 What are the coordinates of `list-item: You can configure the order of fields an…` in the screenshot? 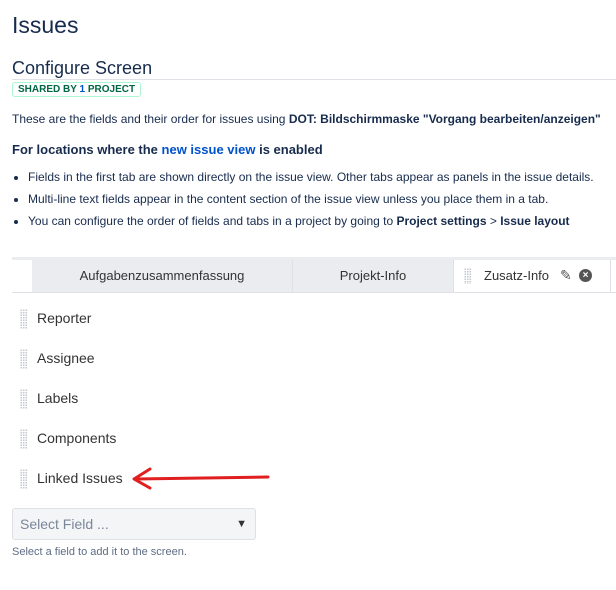 It's located at (321, 221).